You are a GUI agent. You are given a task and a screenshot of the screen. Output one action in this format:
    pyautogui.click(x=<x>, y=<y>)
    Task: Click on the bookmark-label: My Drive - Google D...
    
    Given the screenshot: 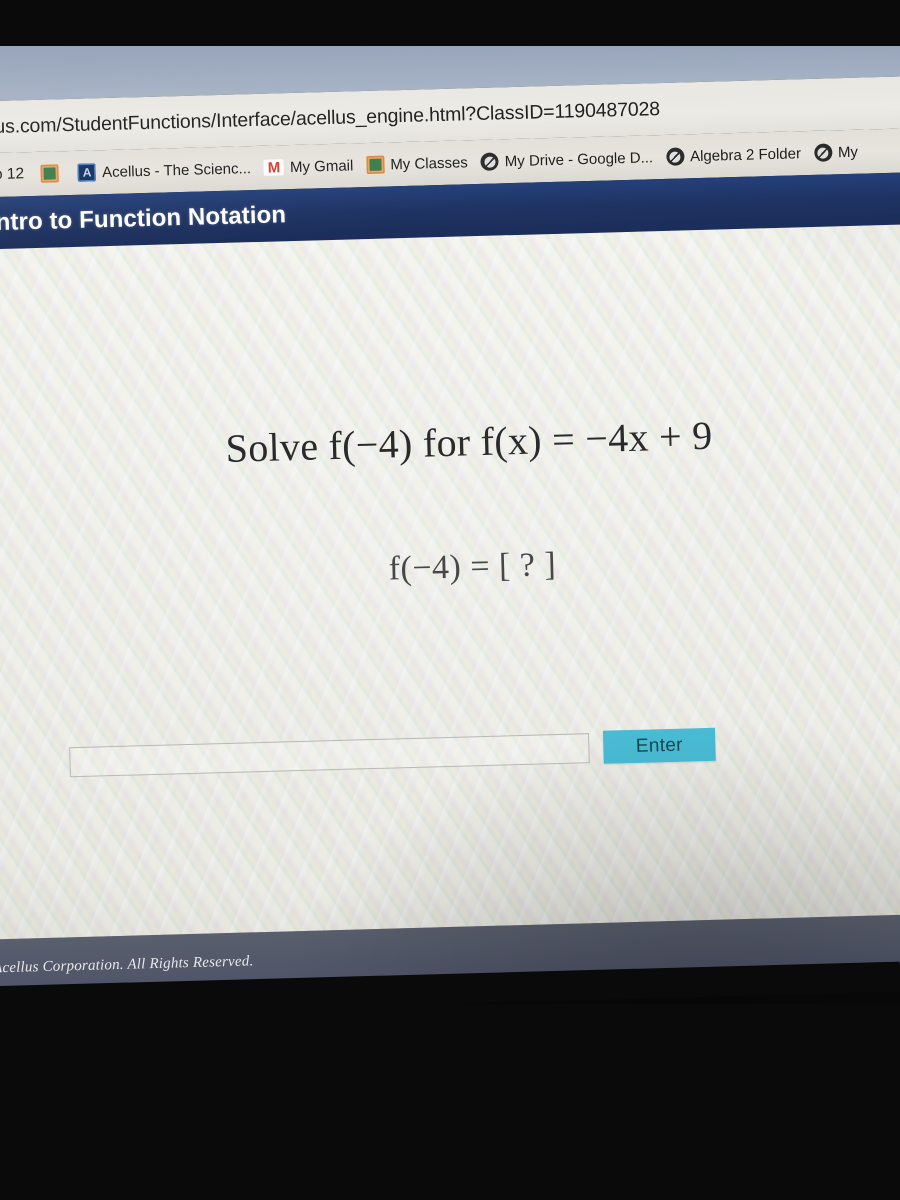 What is the action you would take?
    pyautogui.click(x=579, y=159)
    